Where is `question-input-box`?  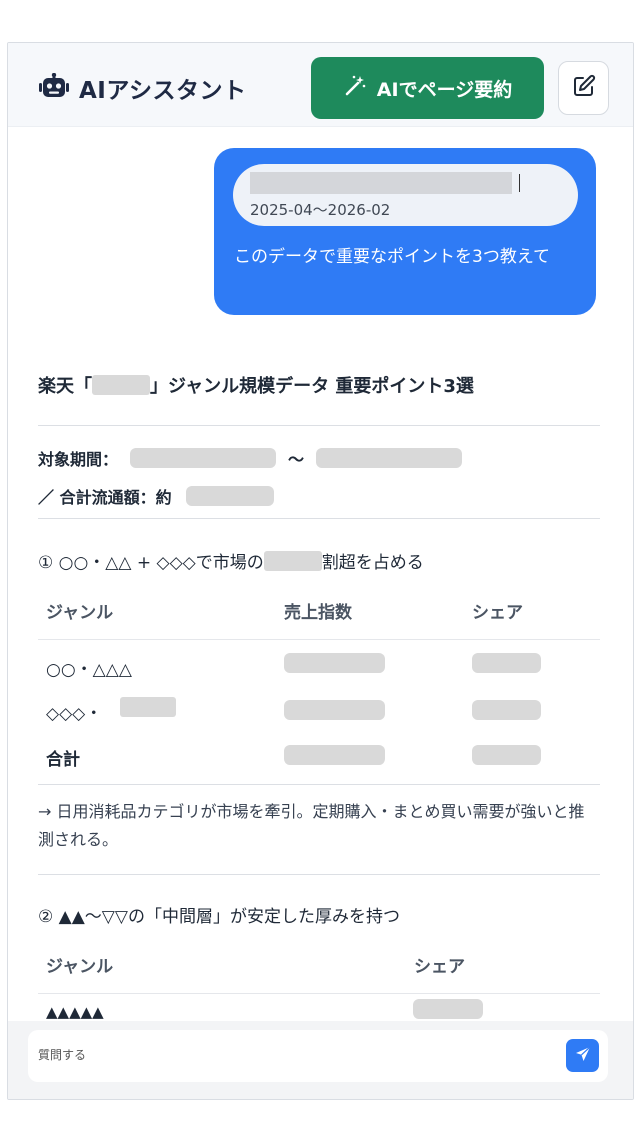 question-input-box is located at coordinates (318, 1056).